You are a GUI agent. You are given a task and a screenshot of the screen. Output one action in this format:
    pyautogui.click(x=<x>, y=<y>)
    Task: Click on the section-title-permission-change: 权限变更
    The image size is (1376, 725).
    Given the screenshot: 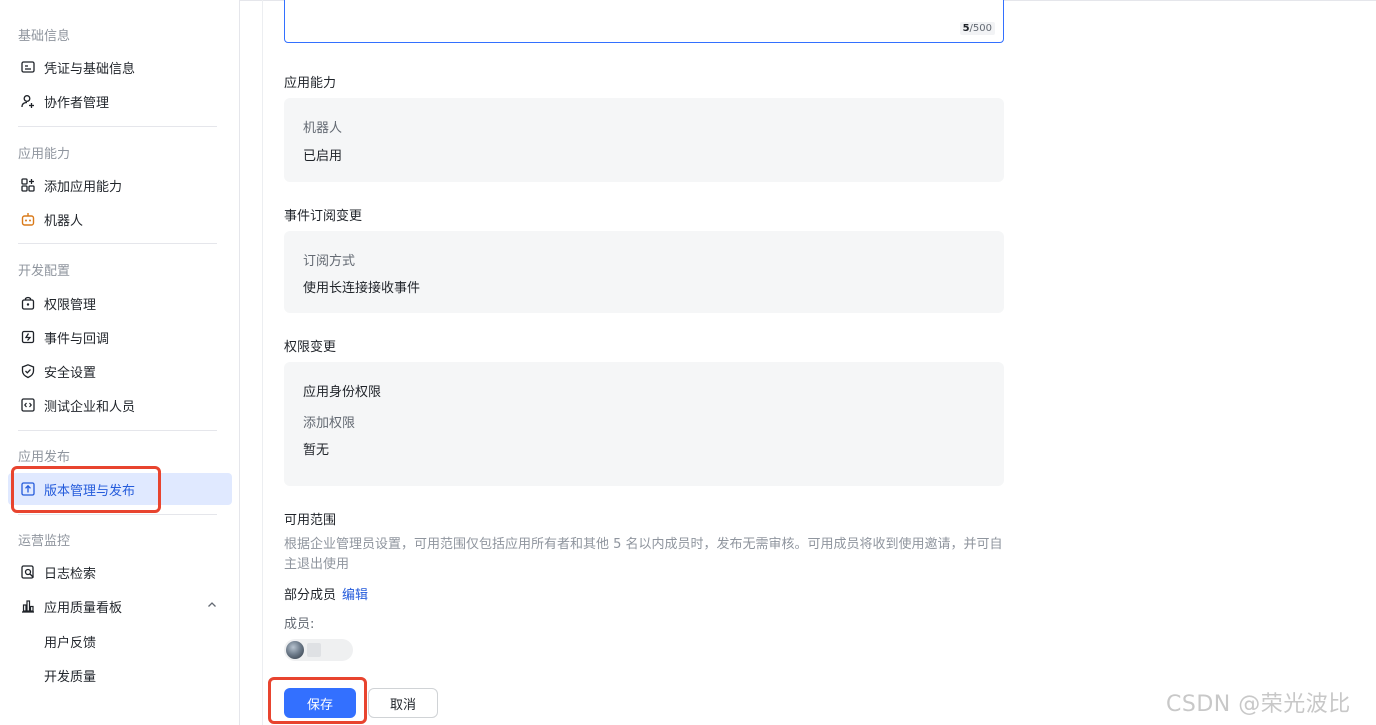 What is the action you would take?
    pyautogui.click(x=310, y=347)
    